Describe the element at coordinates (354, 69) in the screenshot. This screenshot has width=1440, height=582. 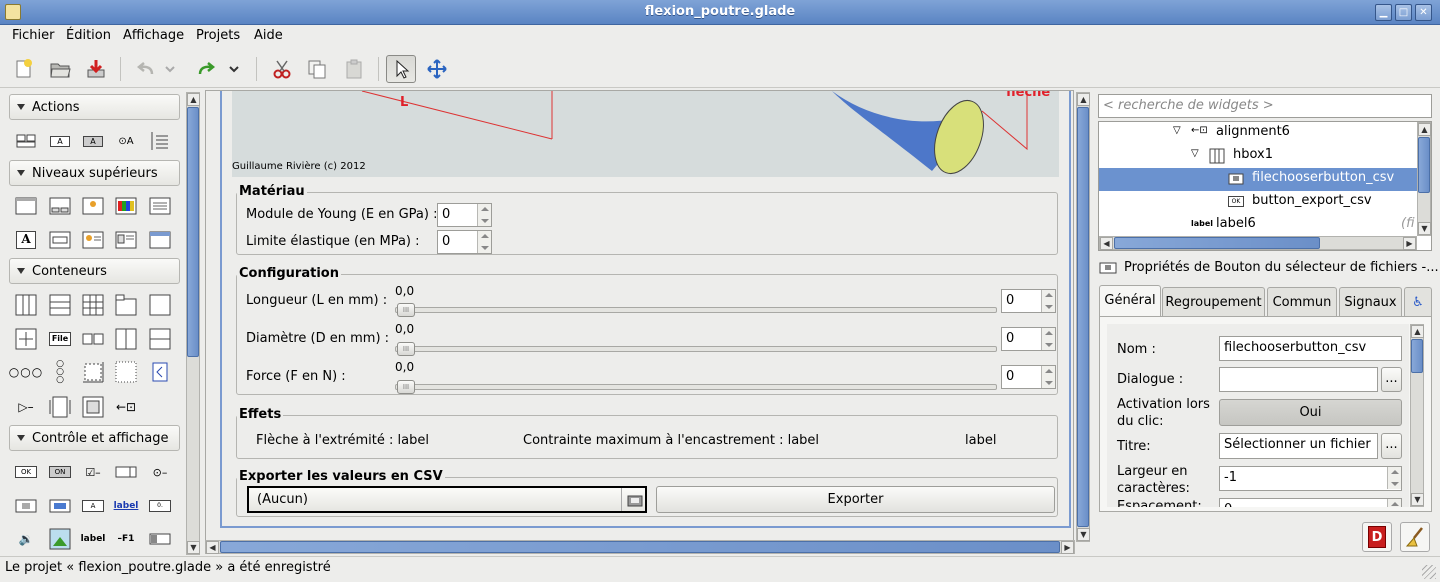
I see `paste-icon` at that location.